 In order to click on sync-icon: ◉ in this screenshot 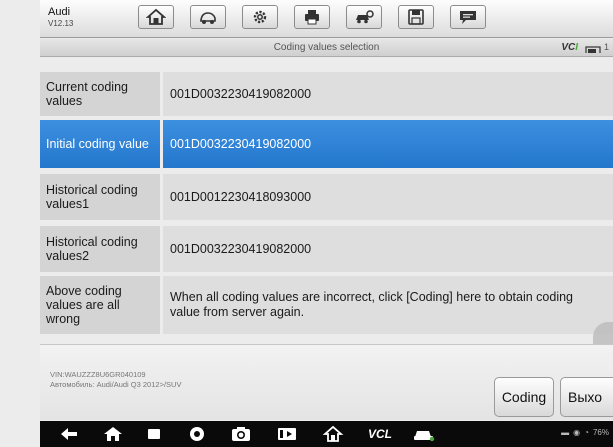, I will do `click(577, 432)`.